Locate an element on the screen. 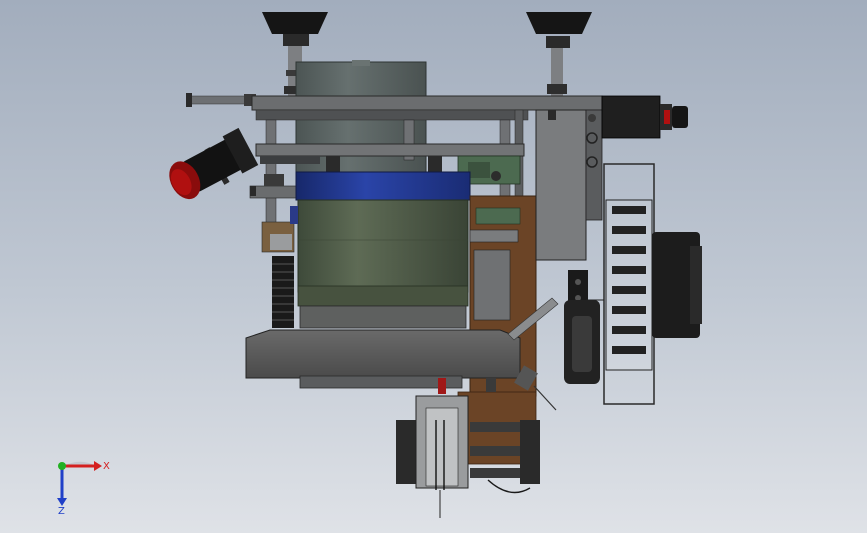  right-clamp-knob is located at coordinates (559, 54).